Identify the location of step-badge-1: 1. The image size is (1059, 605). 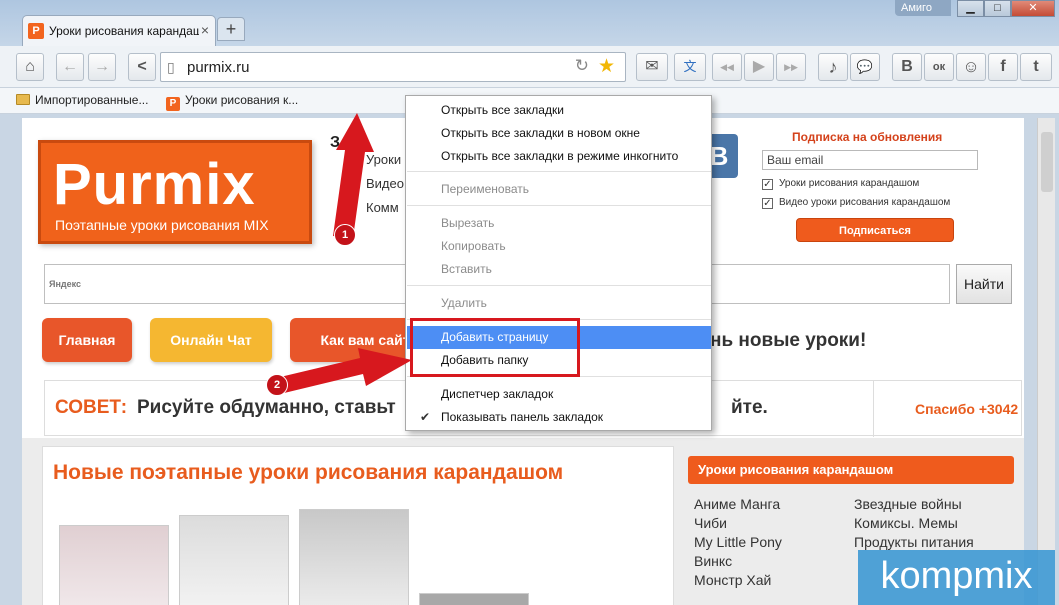
(345, 235).